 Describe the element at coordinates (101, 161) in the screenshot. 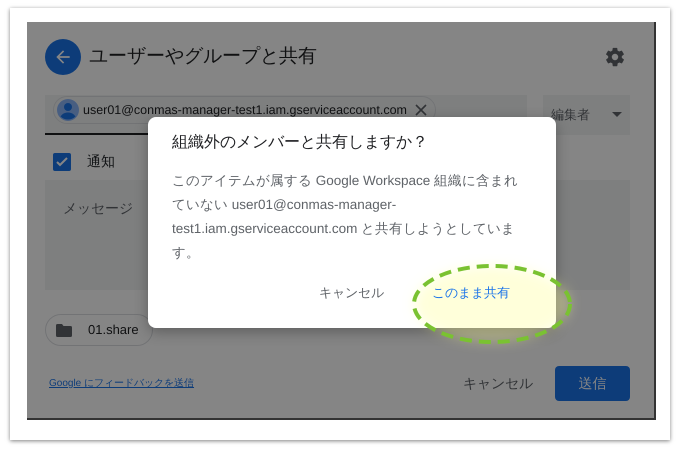

I see `checkbox-label: 通知` at that location.